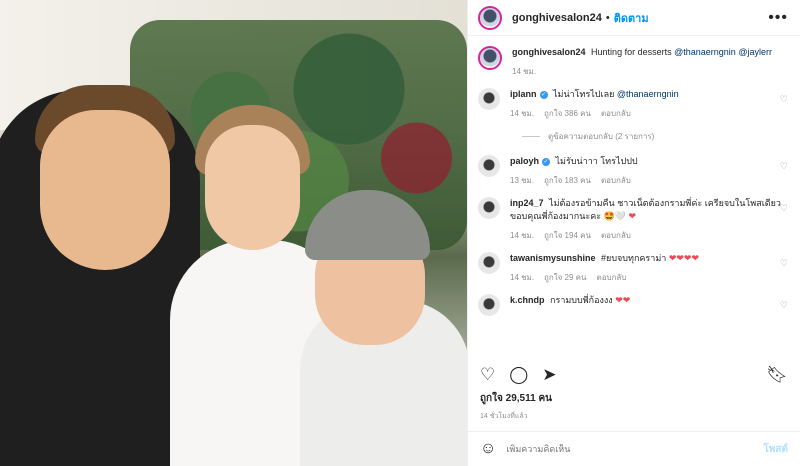 This screenshot has height=466, width=800. Describe the element at coordinates (487, 375) in the screenshot. I see `like-heart-icon: ♡` at that location.